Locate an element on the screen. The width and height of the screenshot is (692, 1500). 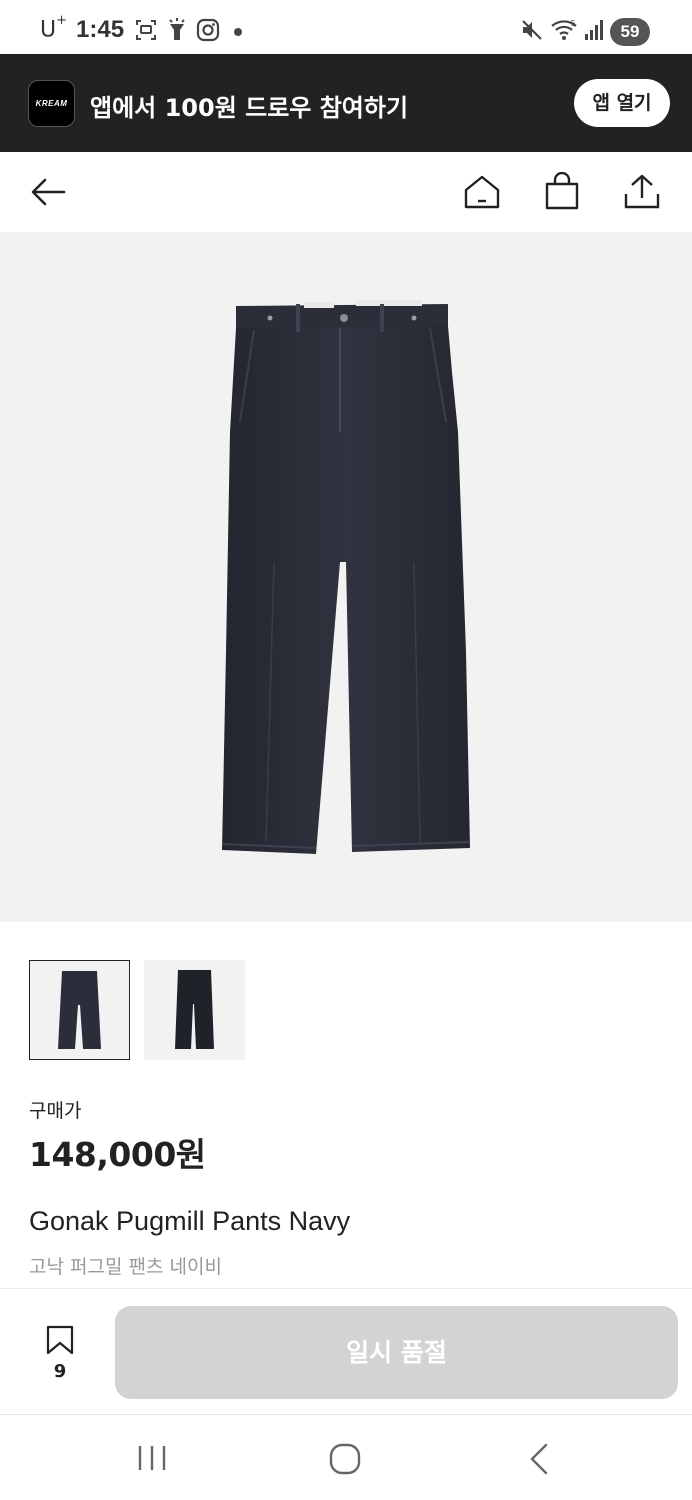
open-app-button: 앱 열기 is located at coordinates (622, 103).